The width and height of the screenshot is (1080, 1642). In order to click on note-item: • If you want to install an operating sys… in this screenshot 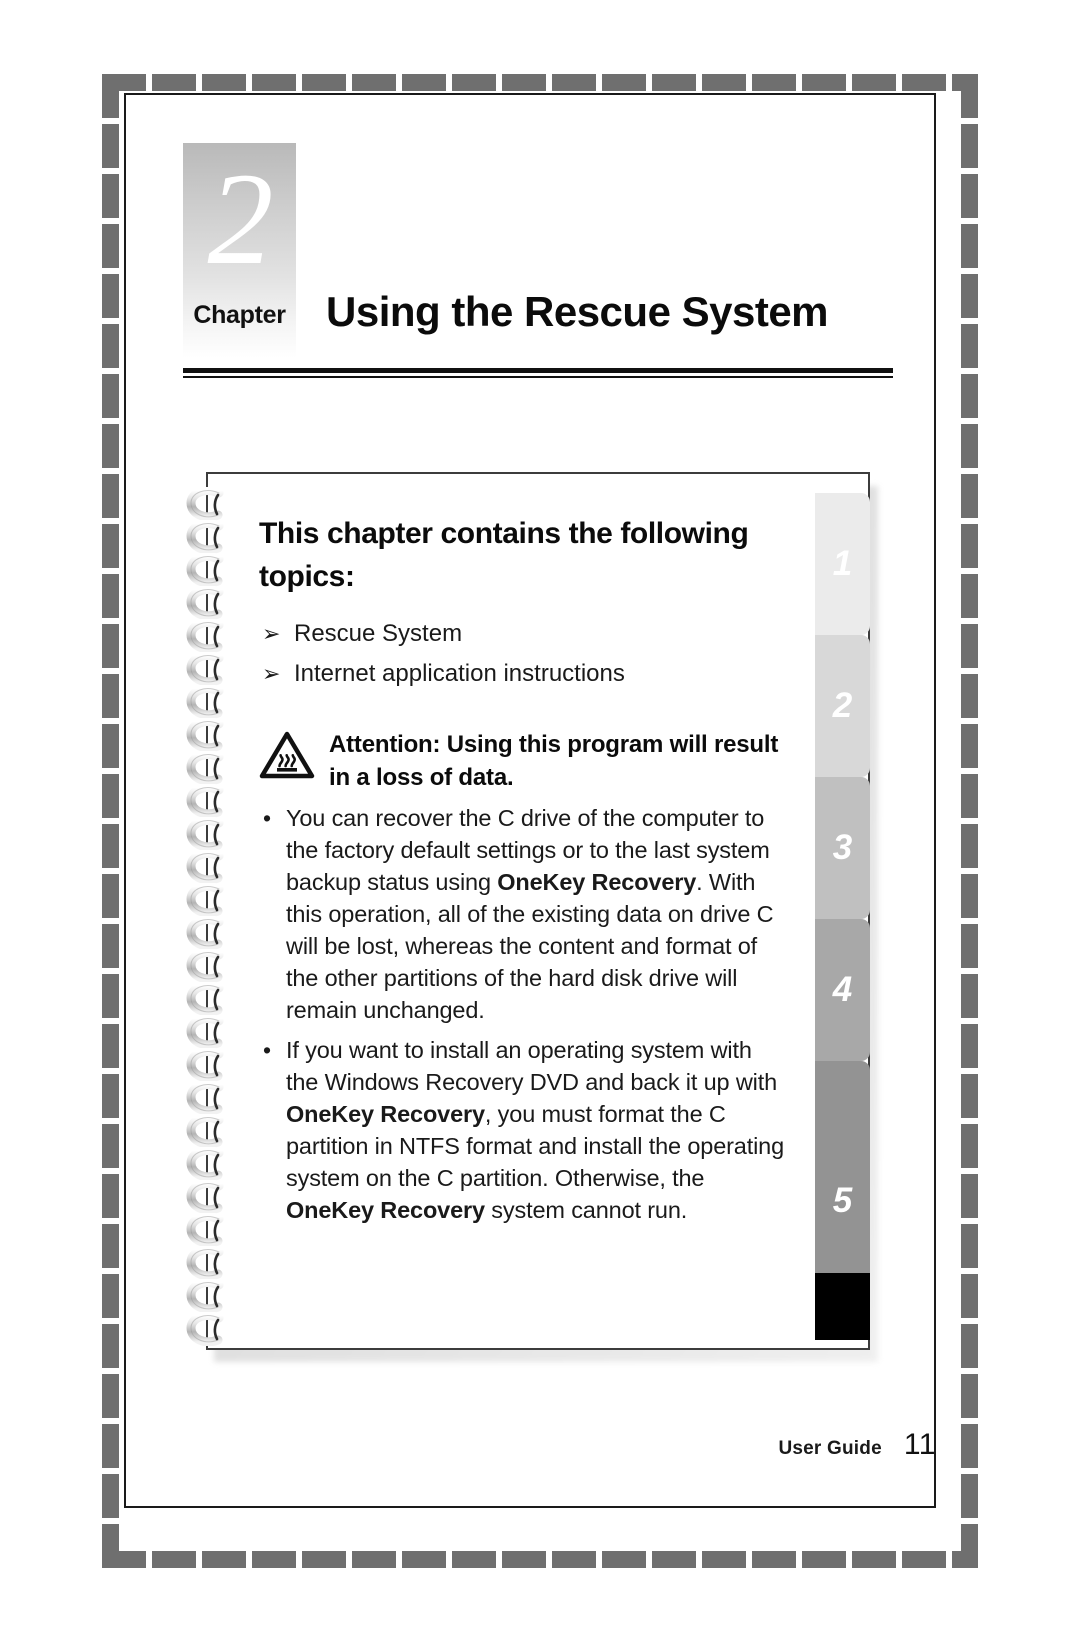, I will do `click(524, 1130)`.